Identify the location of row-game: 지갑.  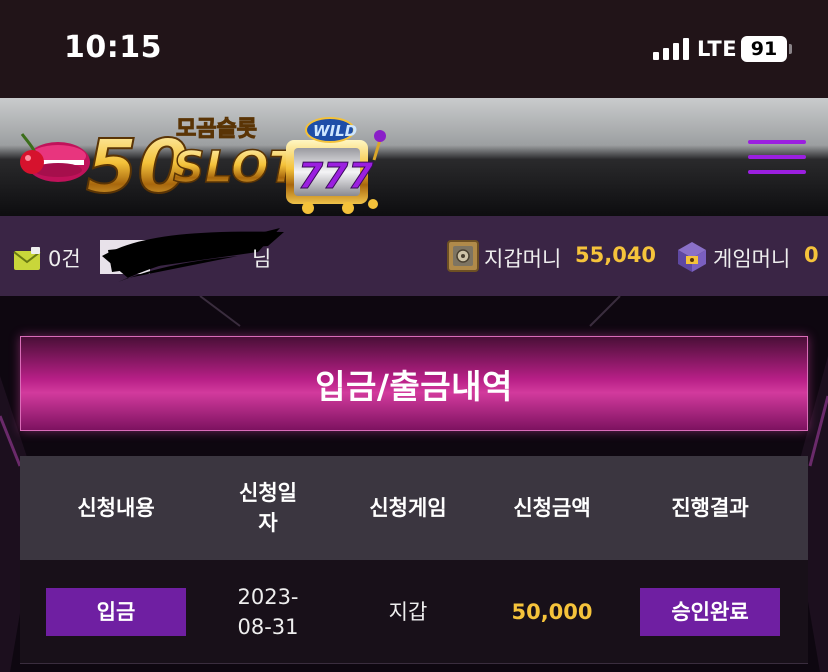
(408, 612).